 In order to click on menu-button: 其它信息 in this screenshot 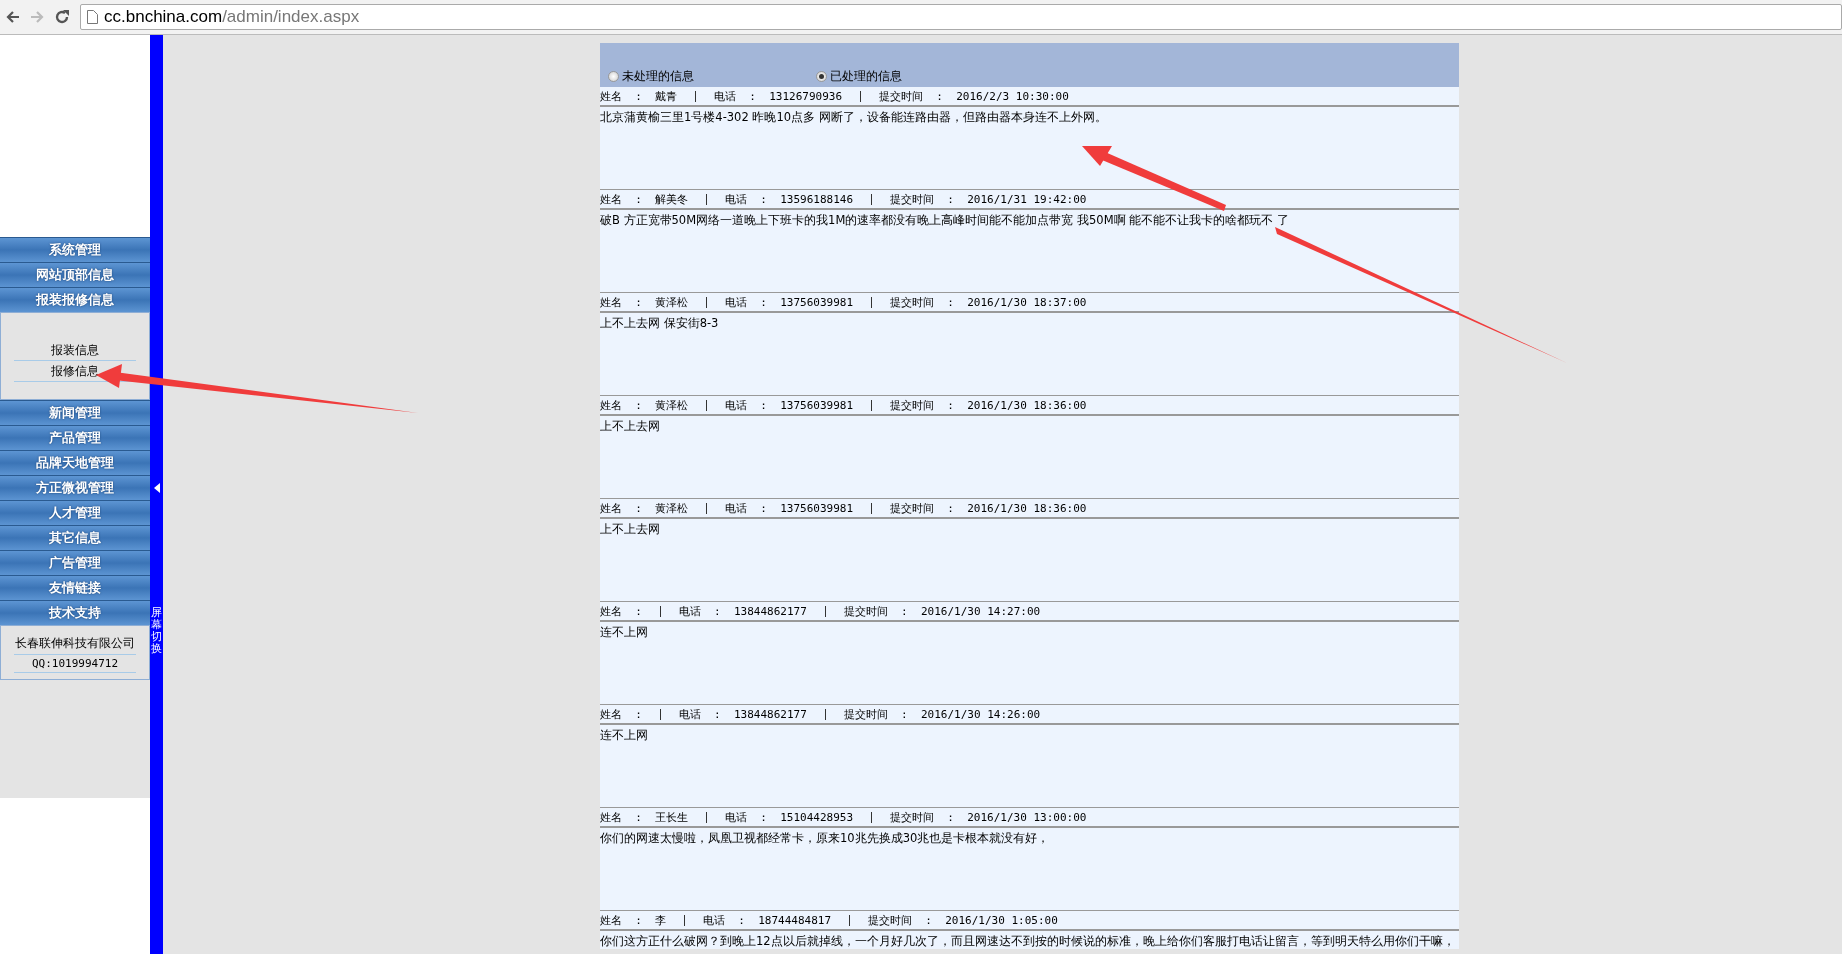, I will do `click(75, 537)`.